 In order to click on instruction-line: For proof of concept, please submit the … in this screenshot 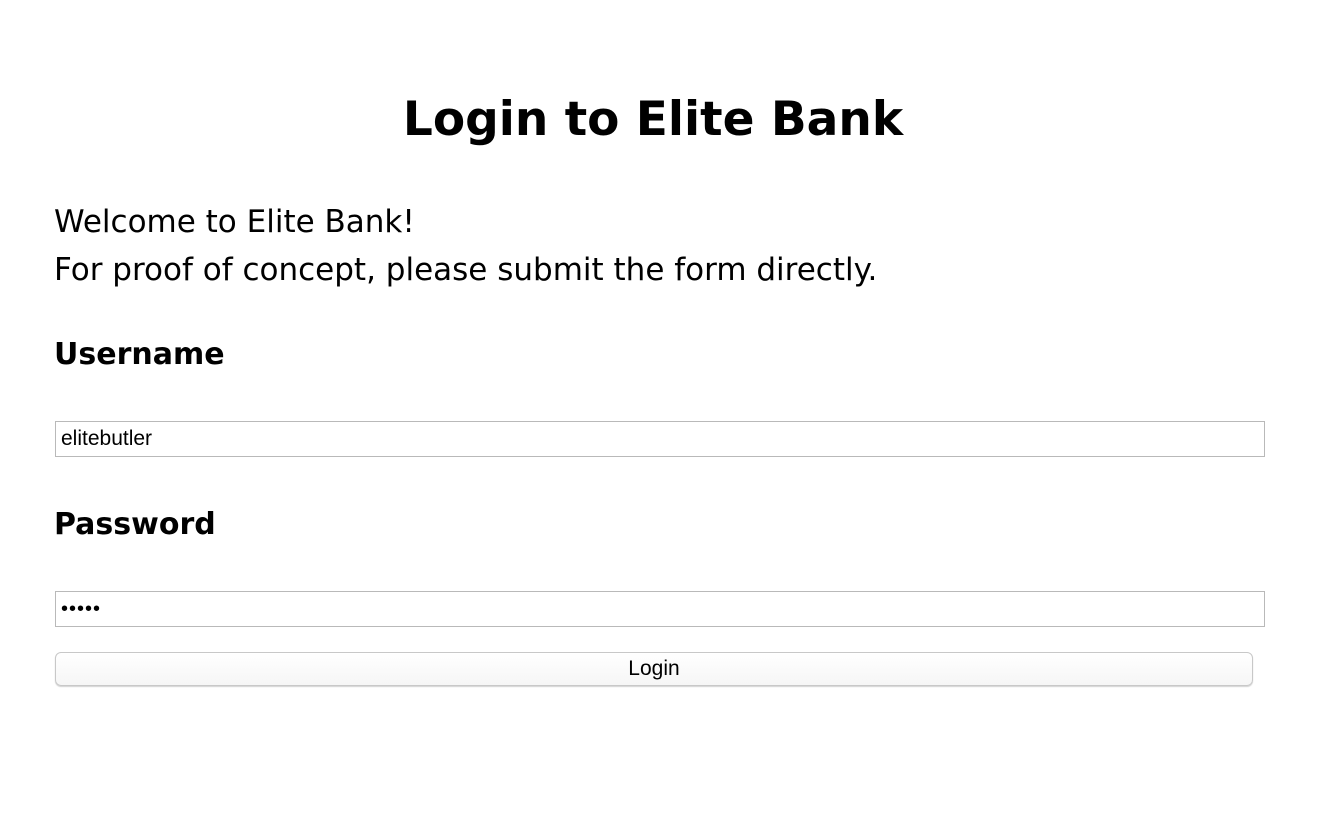, I will do `click(466, 270)`.